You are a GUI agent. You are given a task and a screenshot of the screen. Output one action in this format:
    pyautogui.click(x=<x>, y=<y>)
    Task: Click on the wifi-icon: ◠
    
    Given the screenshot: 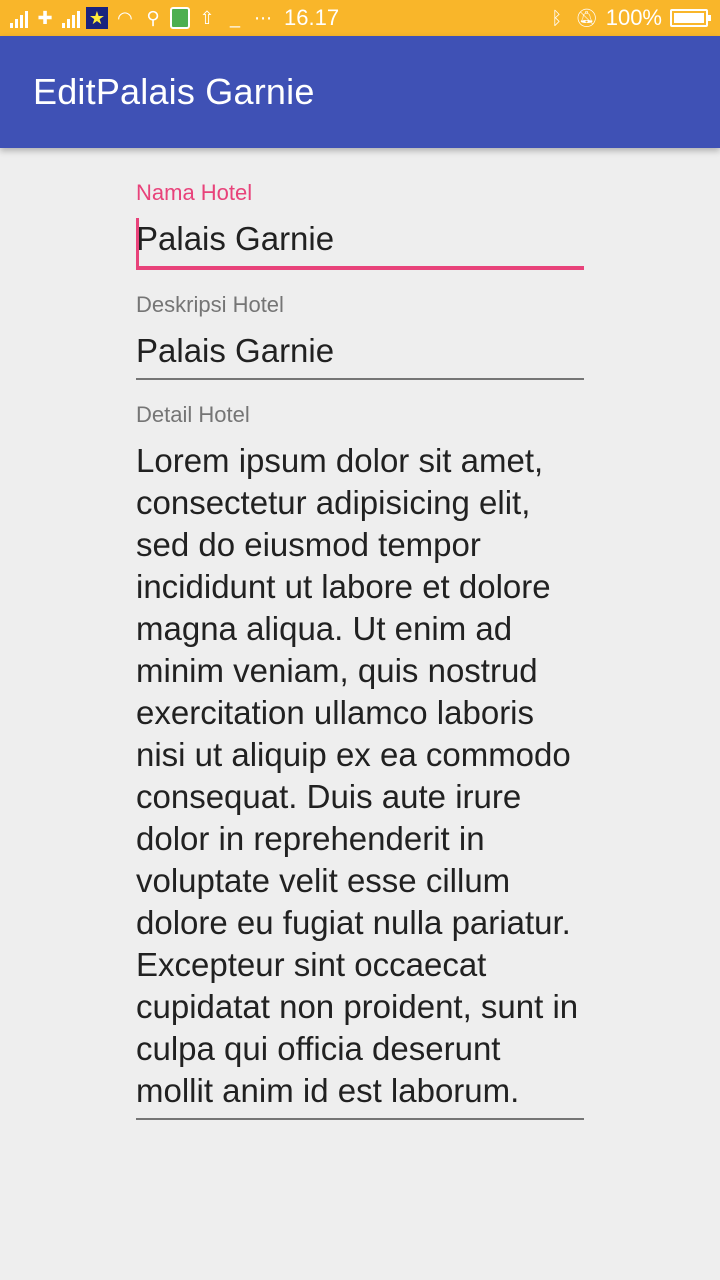 What is the action you would take?
    pyautogui.click(x=125, y=17)
    